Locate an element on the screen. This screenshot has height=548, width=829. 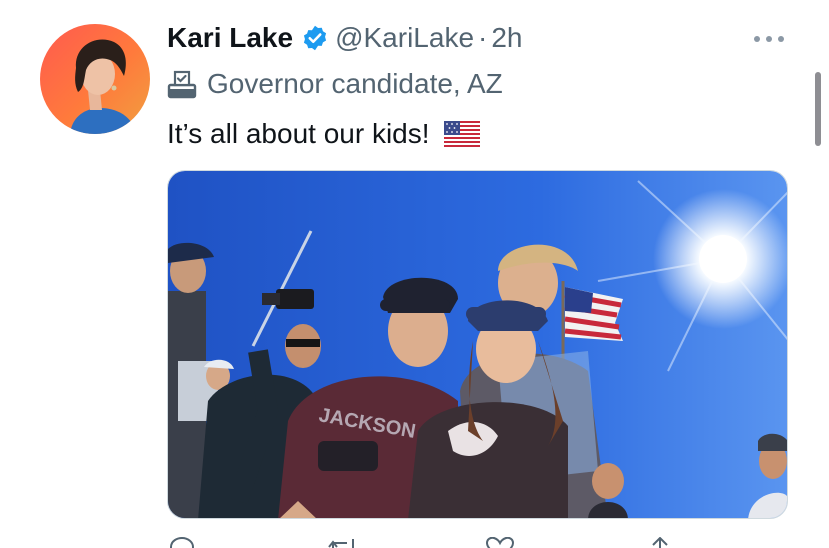
tweet-body: It’s all about our kids! is located at coordinates (323, 134).